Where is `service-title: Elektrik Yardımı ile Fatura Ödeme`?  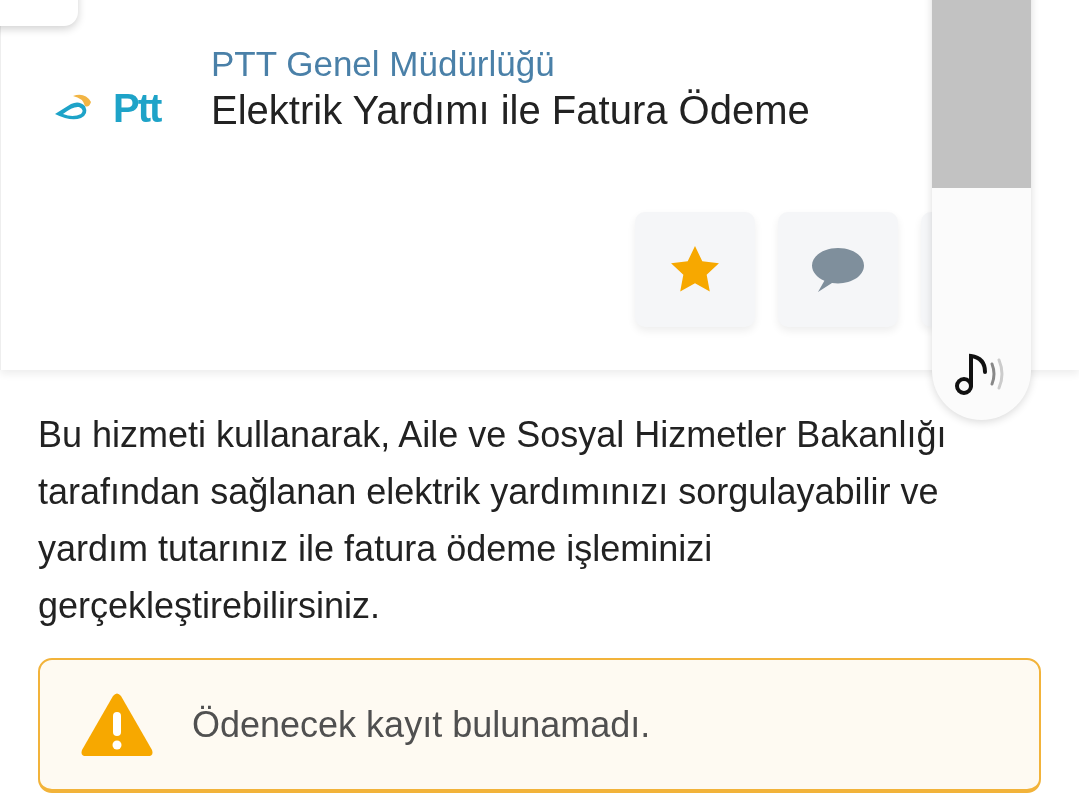
service-title: Elektrik Yardımı ile Fatura Ödeme is located at coordinates (510, 110).